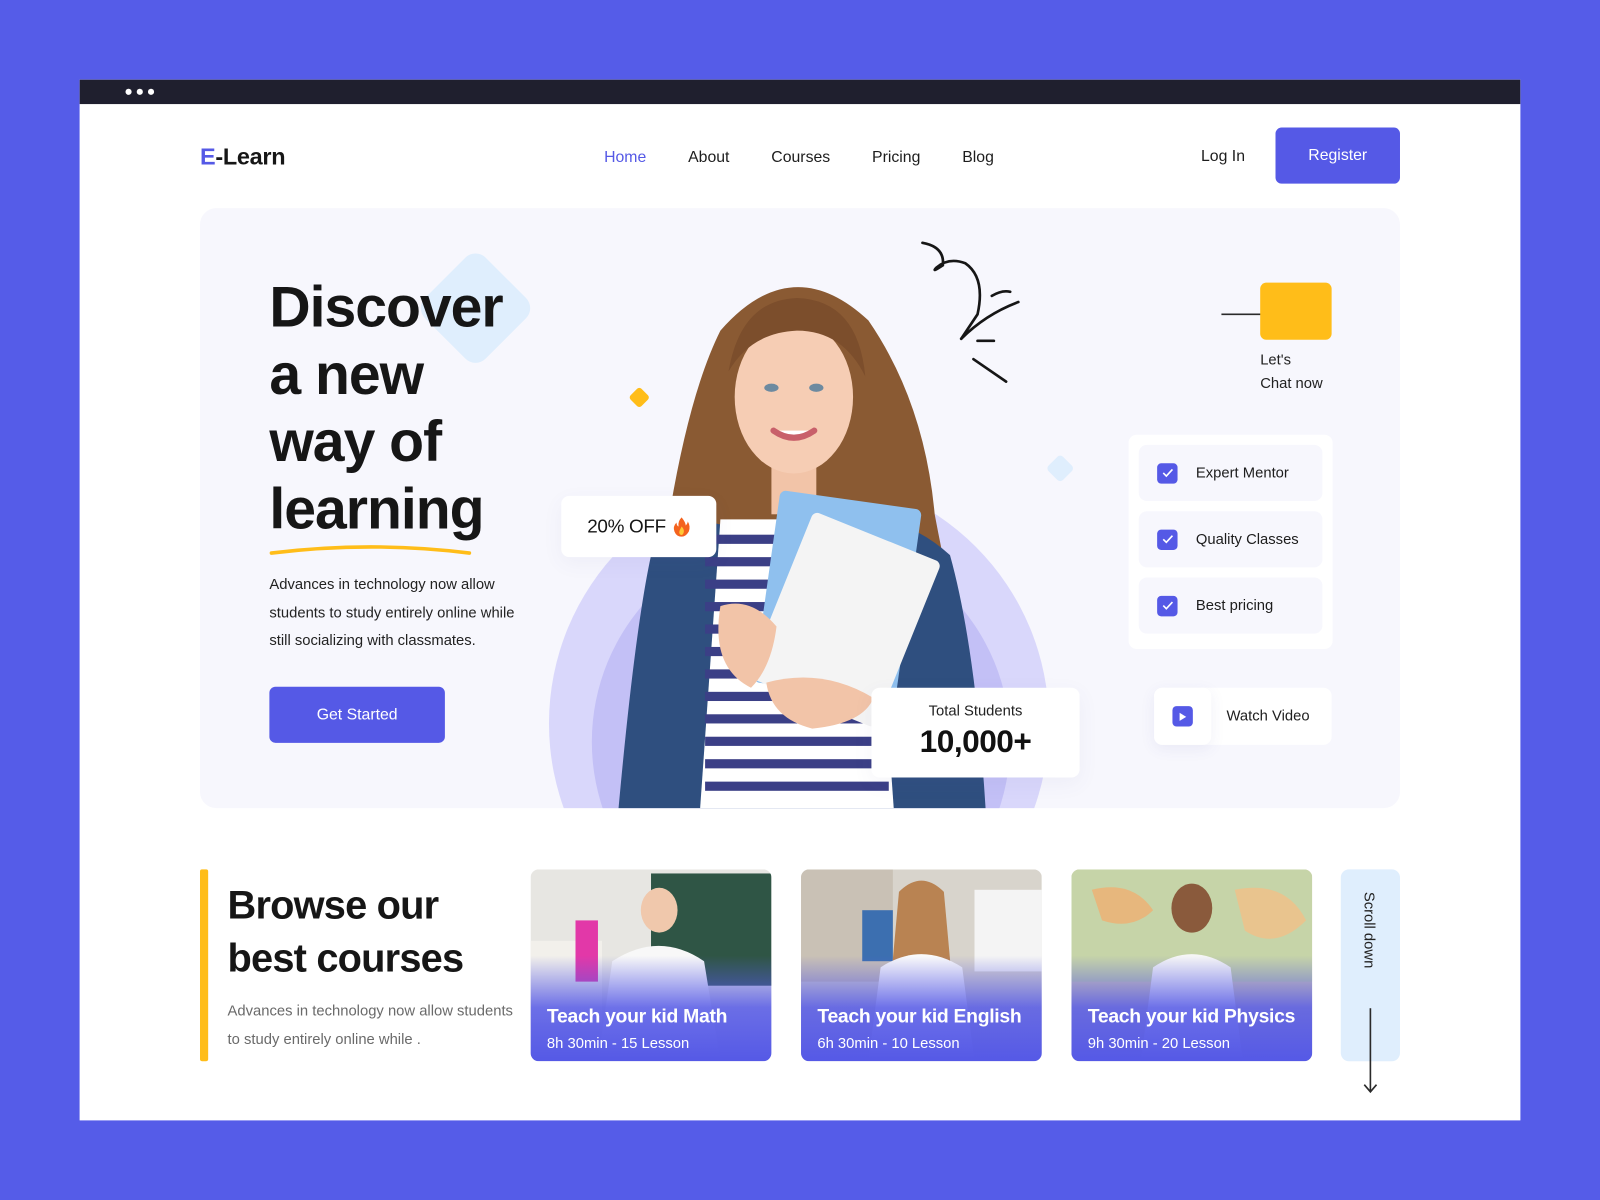 The image size is (1600, 1200). Describe the element at coordinates (708, 158) in the screenshot. I see `nav-about: About` at that location.